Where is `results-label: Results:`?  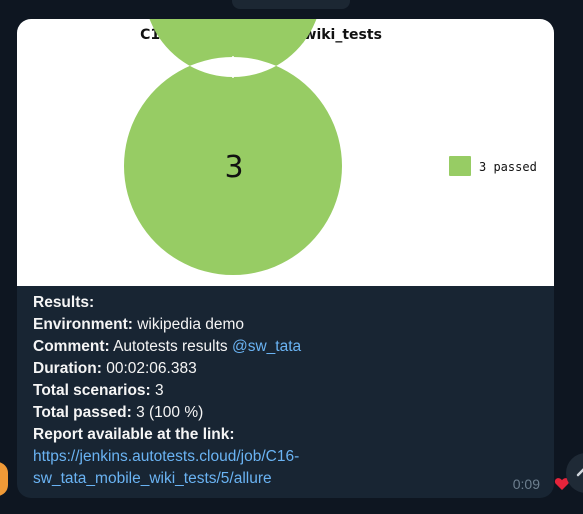
results-label: Results: is located at coordinates (64, 302).